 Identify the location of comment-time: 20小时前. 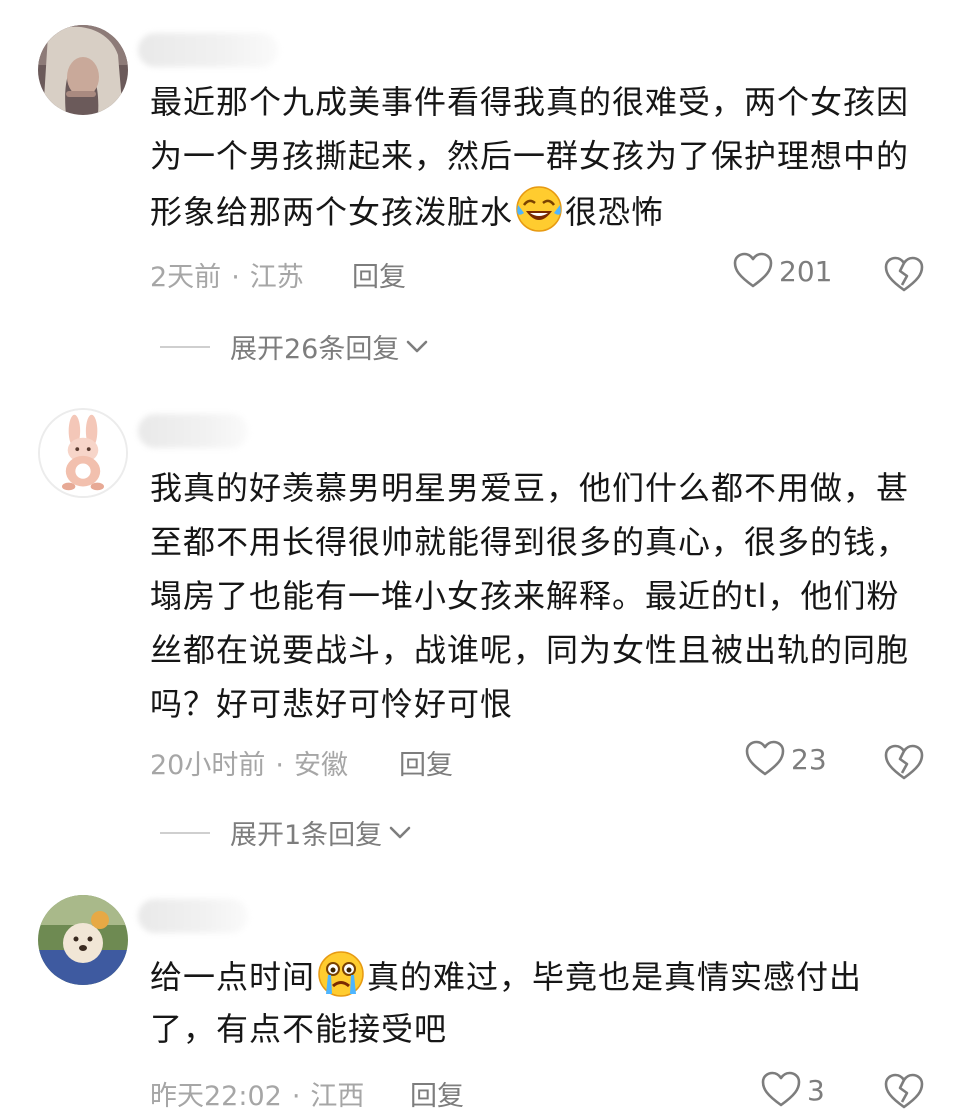
(208, 765).